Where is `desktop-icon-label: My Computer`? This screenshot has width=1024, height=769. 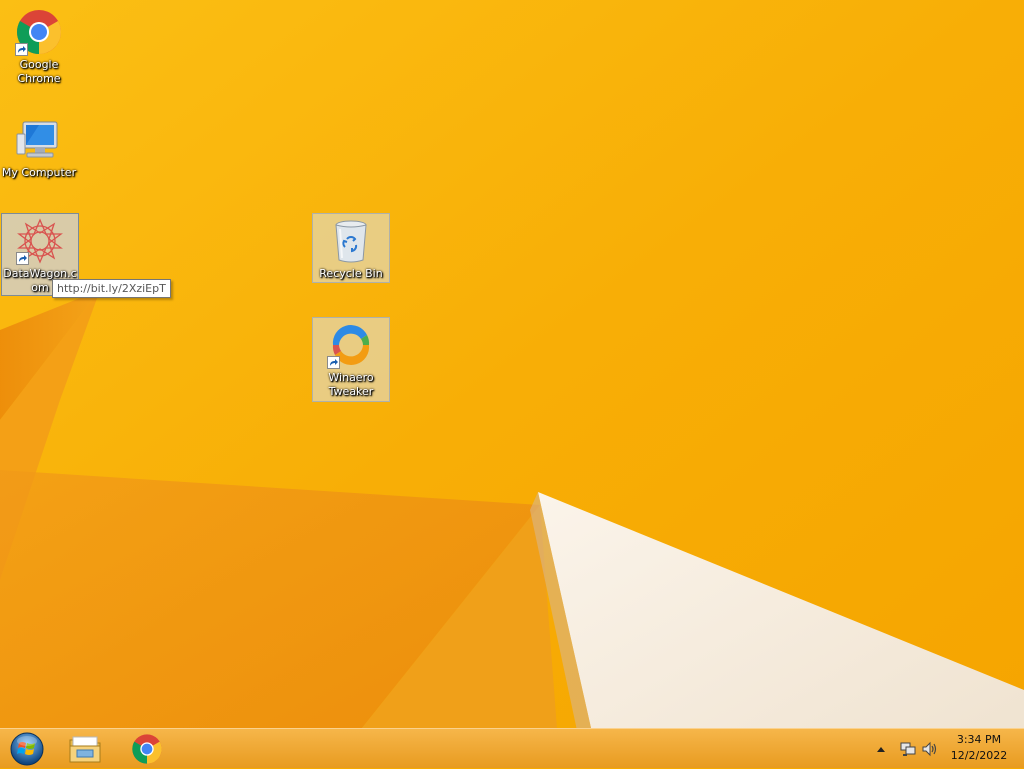
desktop-icon-label: My Computer is located at coordinates (39, 172).